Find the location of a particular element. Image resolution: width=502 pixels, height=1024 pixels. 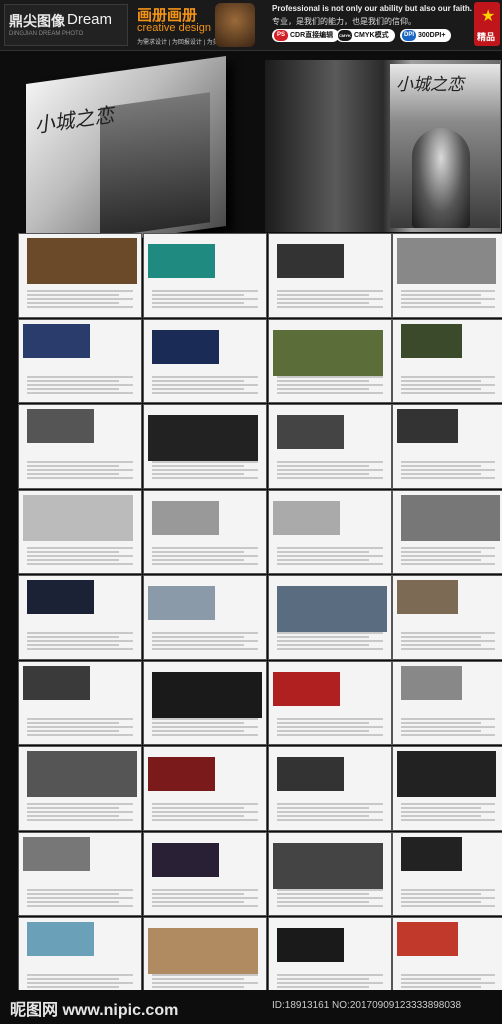

cover-portrait-photo is located at coordinates (155, 165).